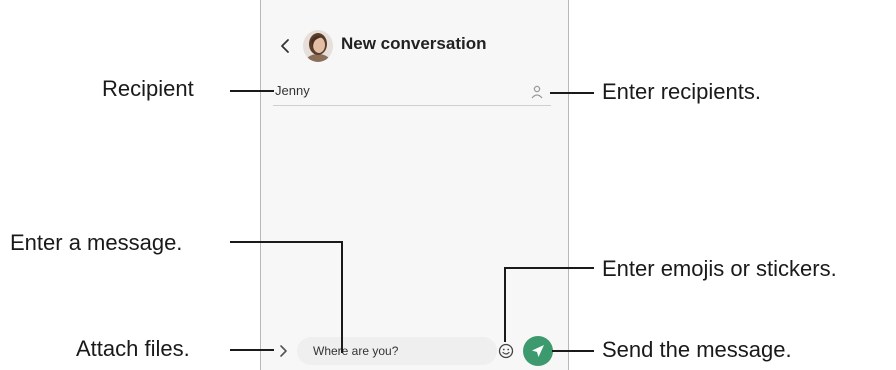 The width and height of the screenshot is (896, 370). I want to click on add-recipient-button, so click(537, 92).